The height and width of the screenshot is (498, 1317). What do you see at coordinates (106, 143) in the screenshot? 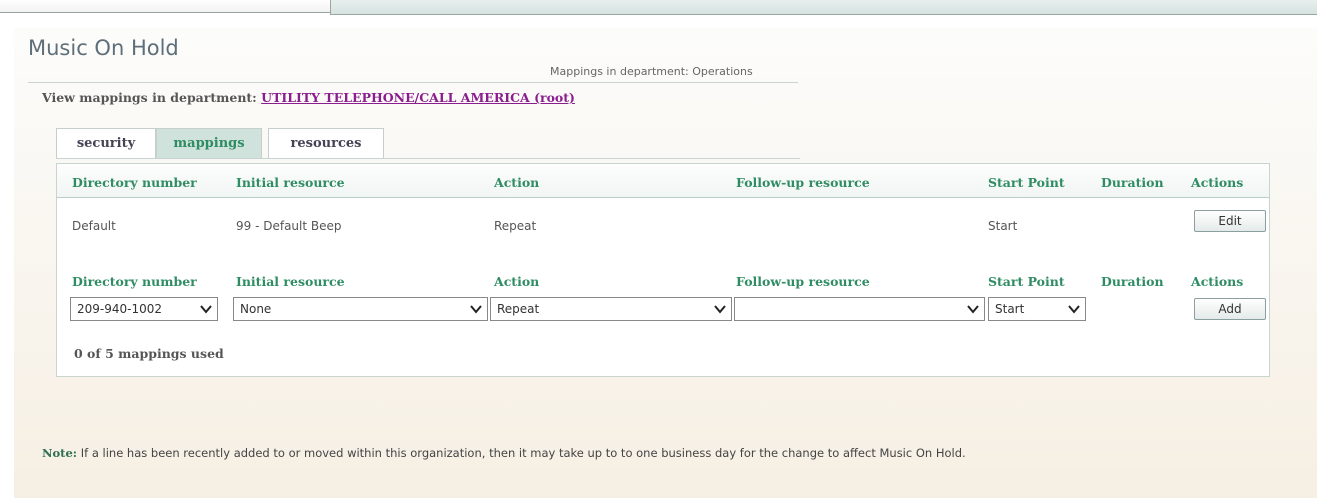
I see `tab-security: security` at bounding box center [106, 143].